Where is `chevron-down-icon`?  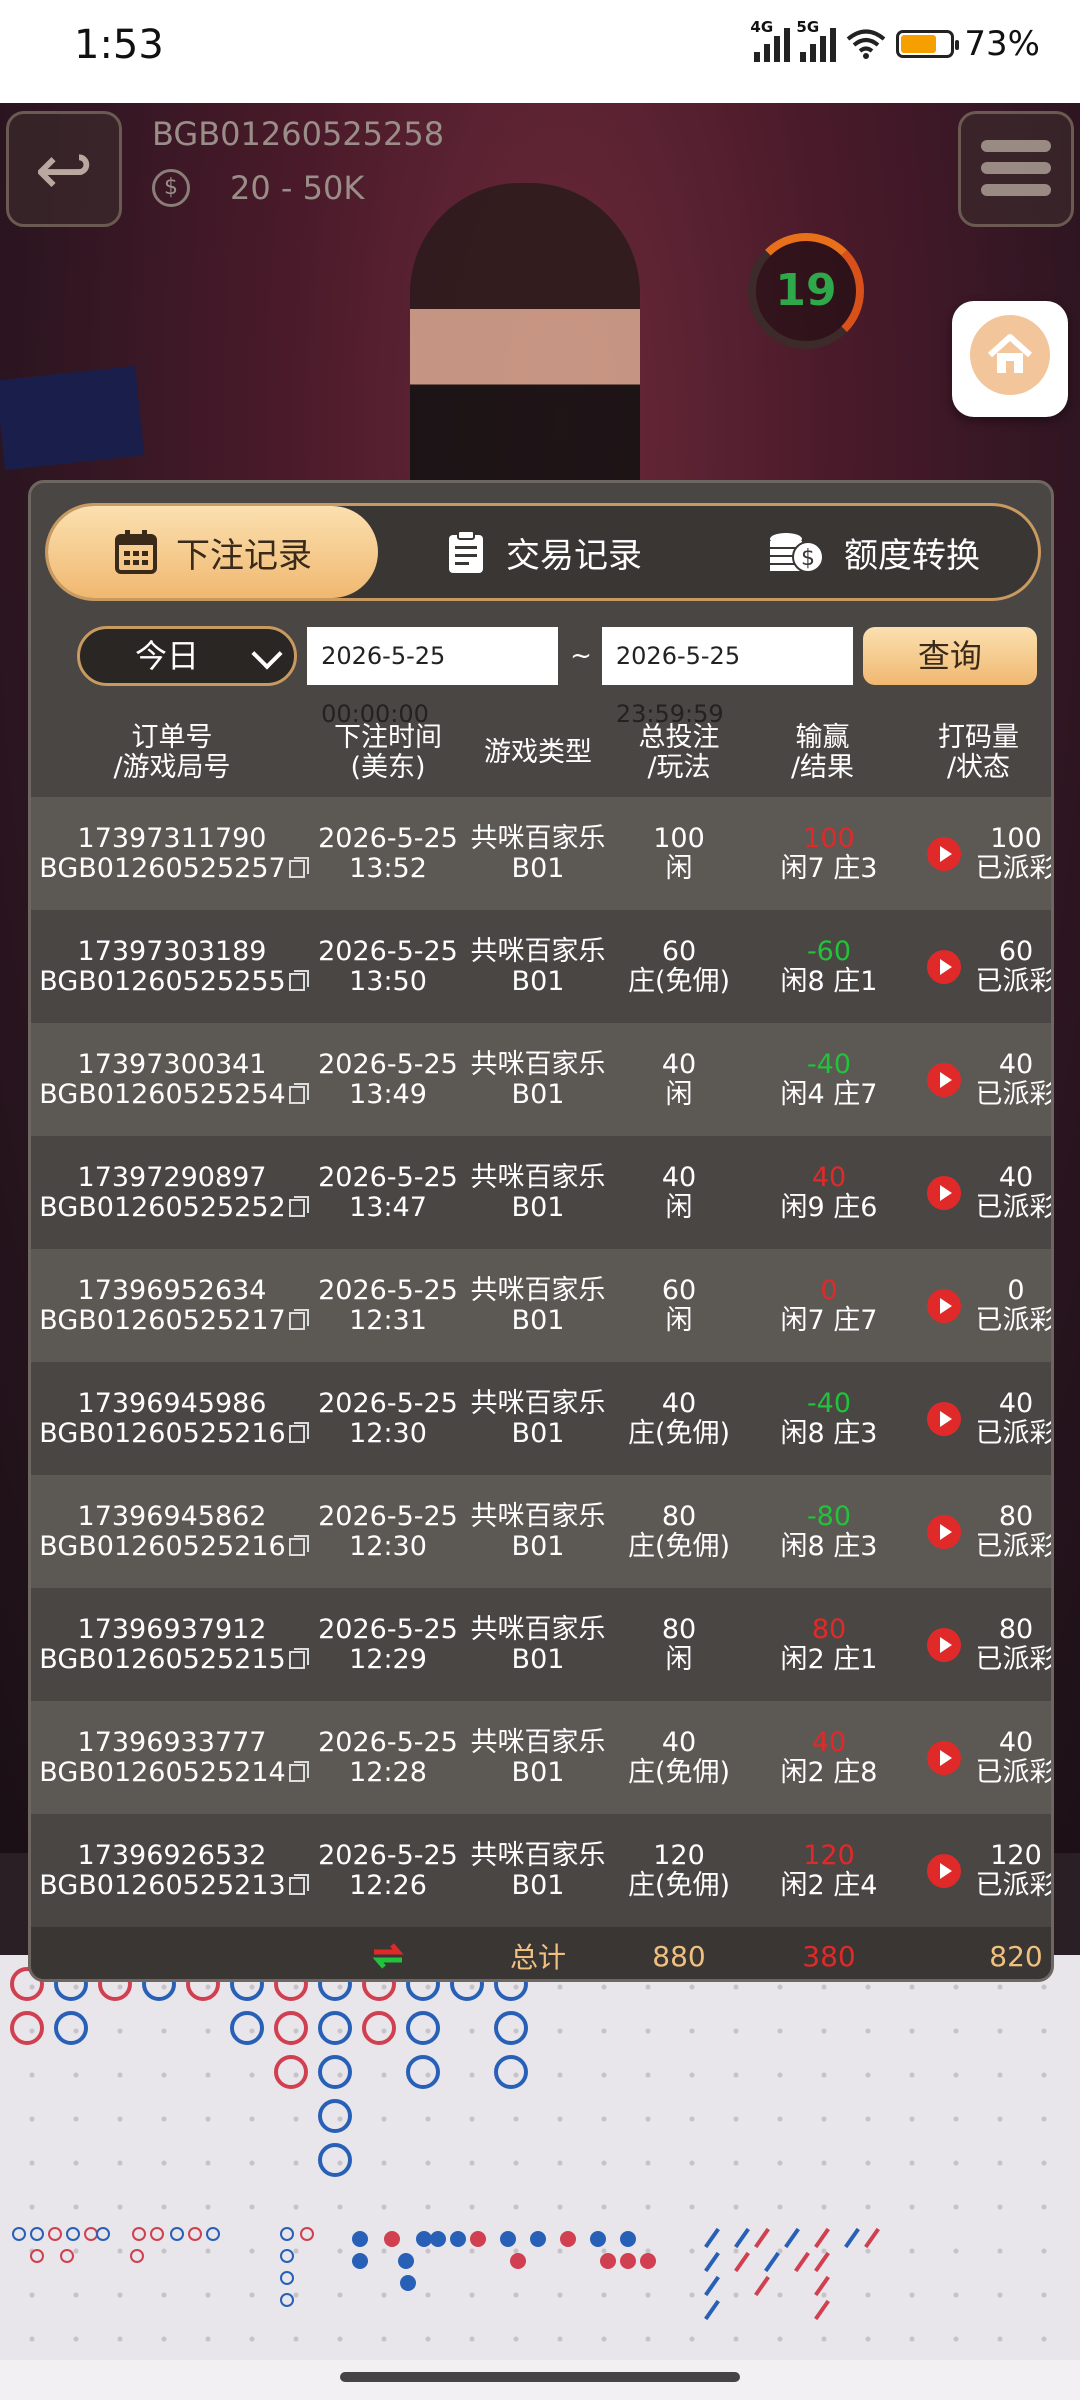 chevron-down-icon is located at coordinates (267, 654).